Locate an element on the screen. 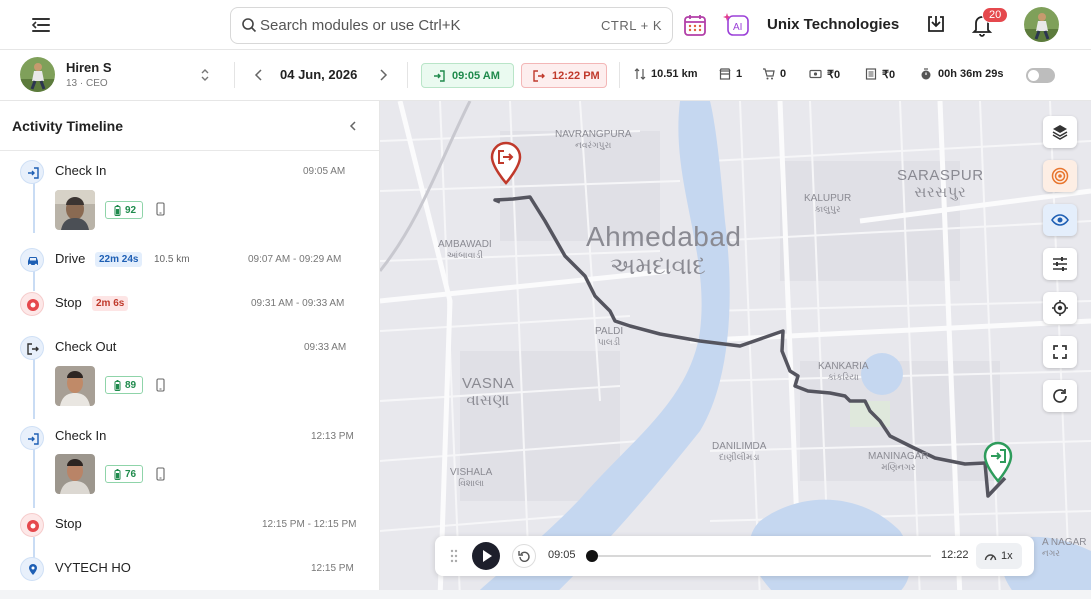 This screenshot has height=599, width=1091. battery-value: 92 is located at coordinates (131, 210).